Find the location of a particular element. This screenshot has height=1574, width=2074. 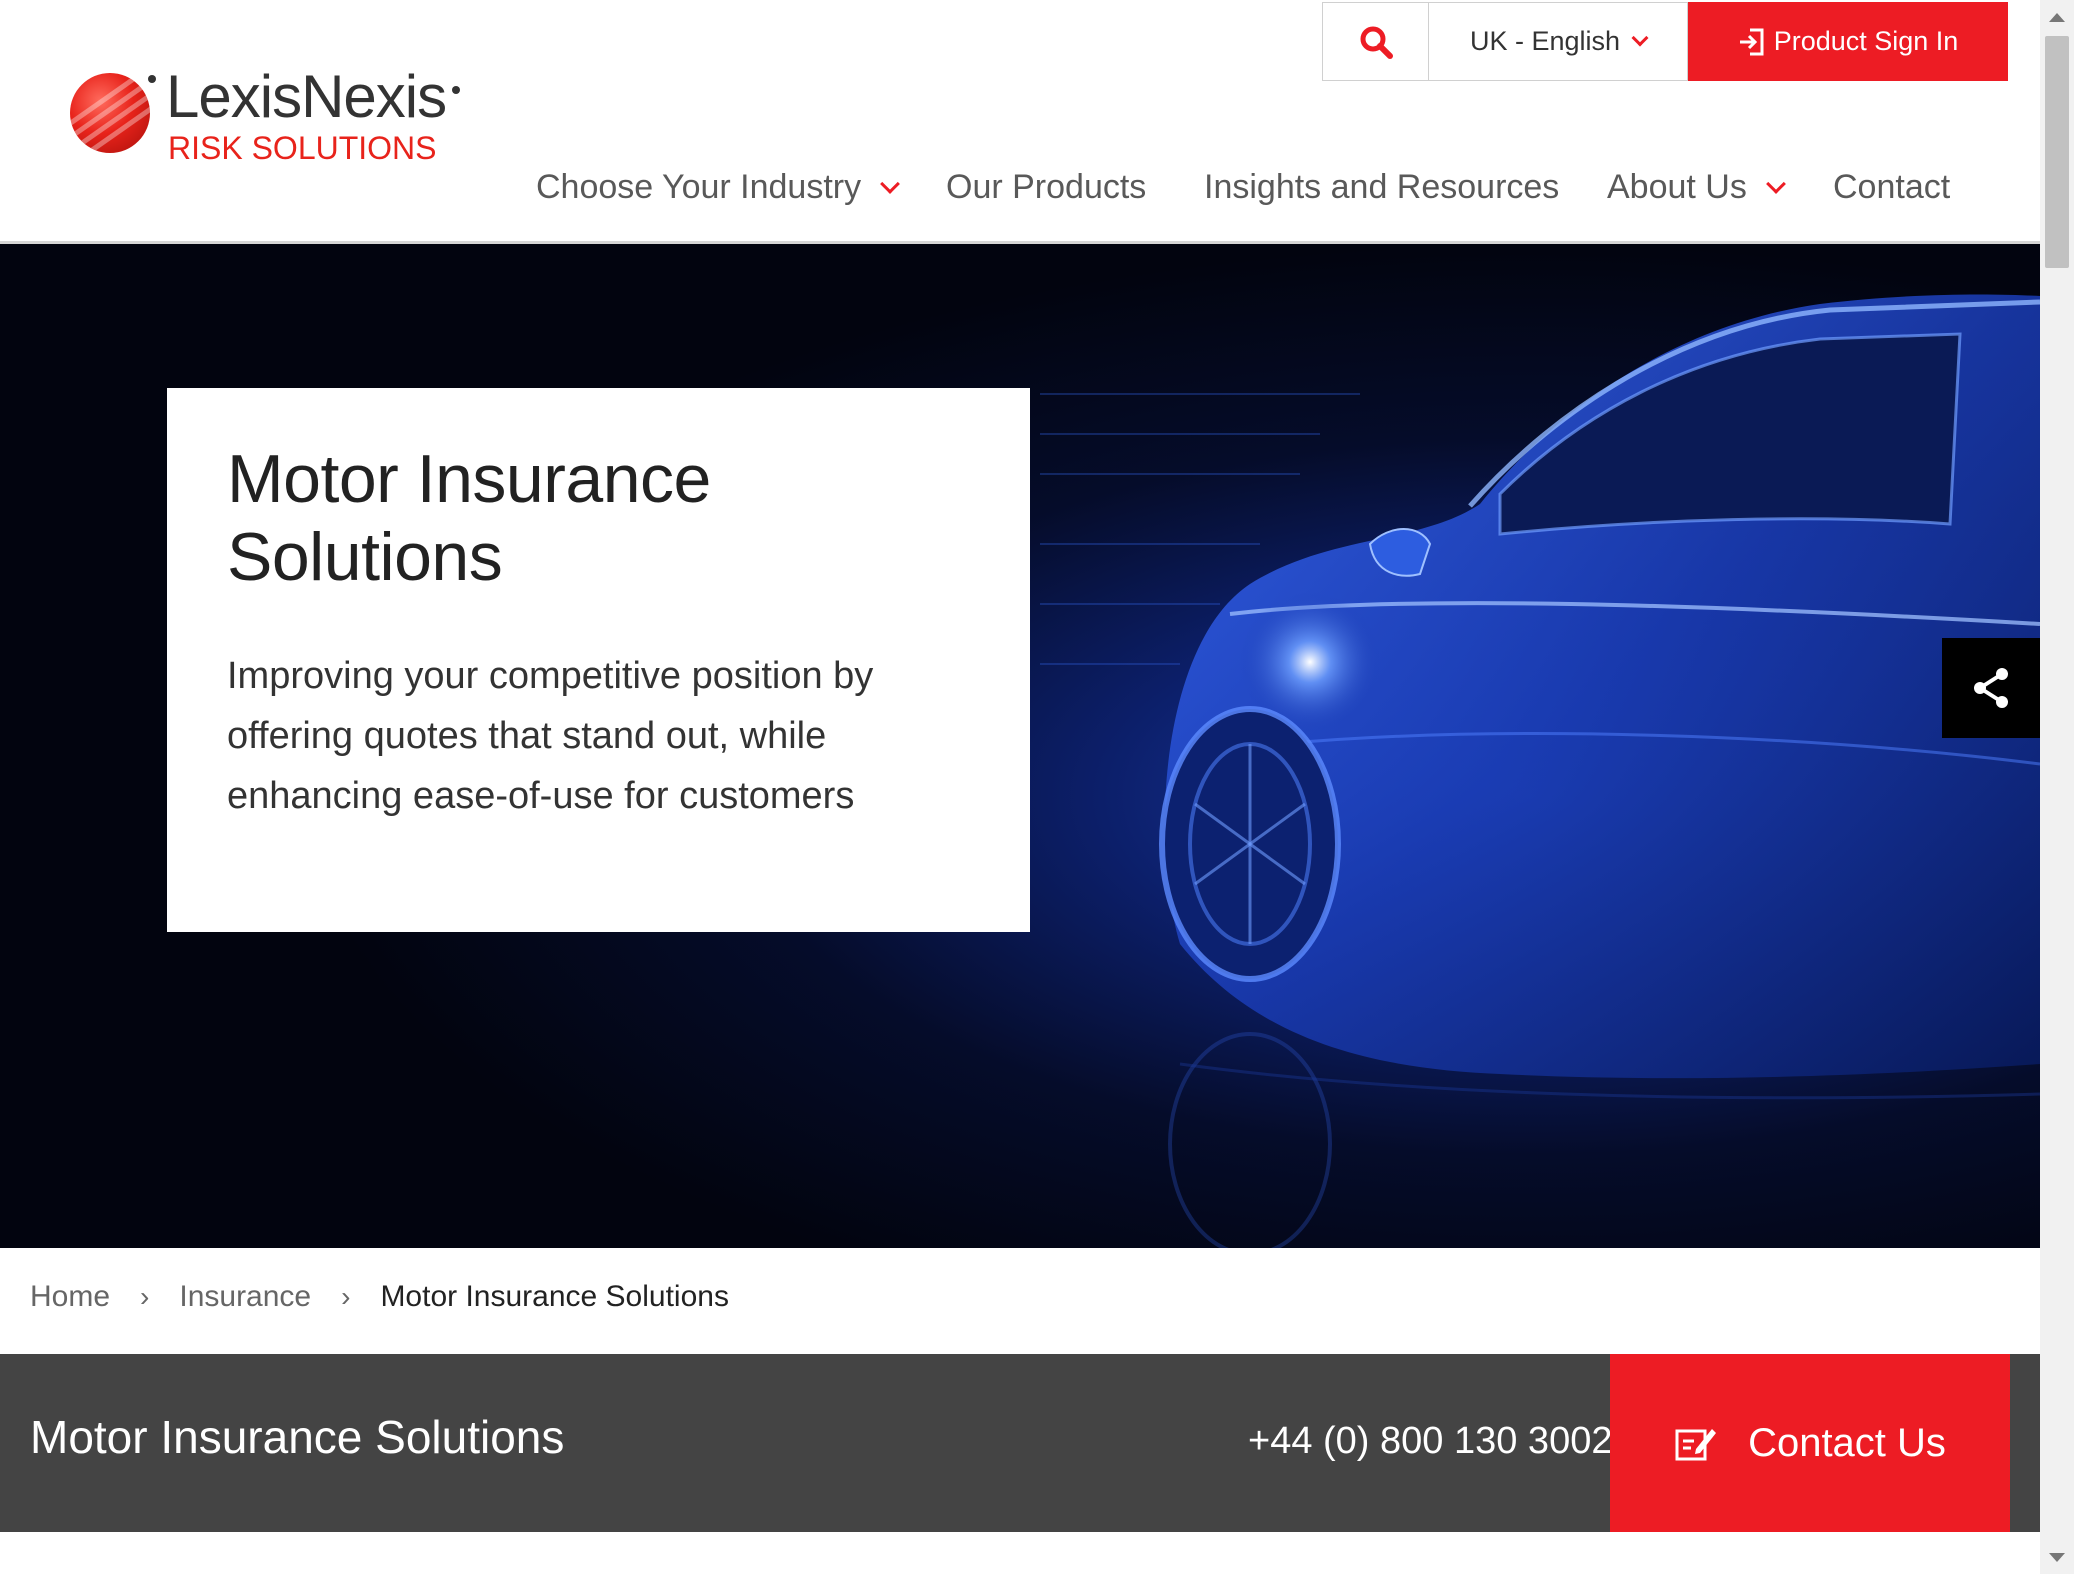

scroll-up-arrow-icon is located at coordinates (2057, 17).